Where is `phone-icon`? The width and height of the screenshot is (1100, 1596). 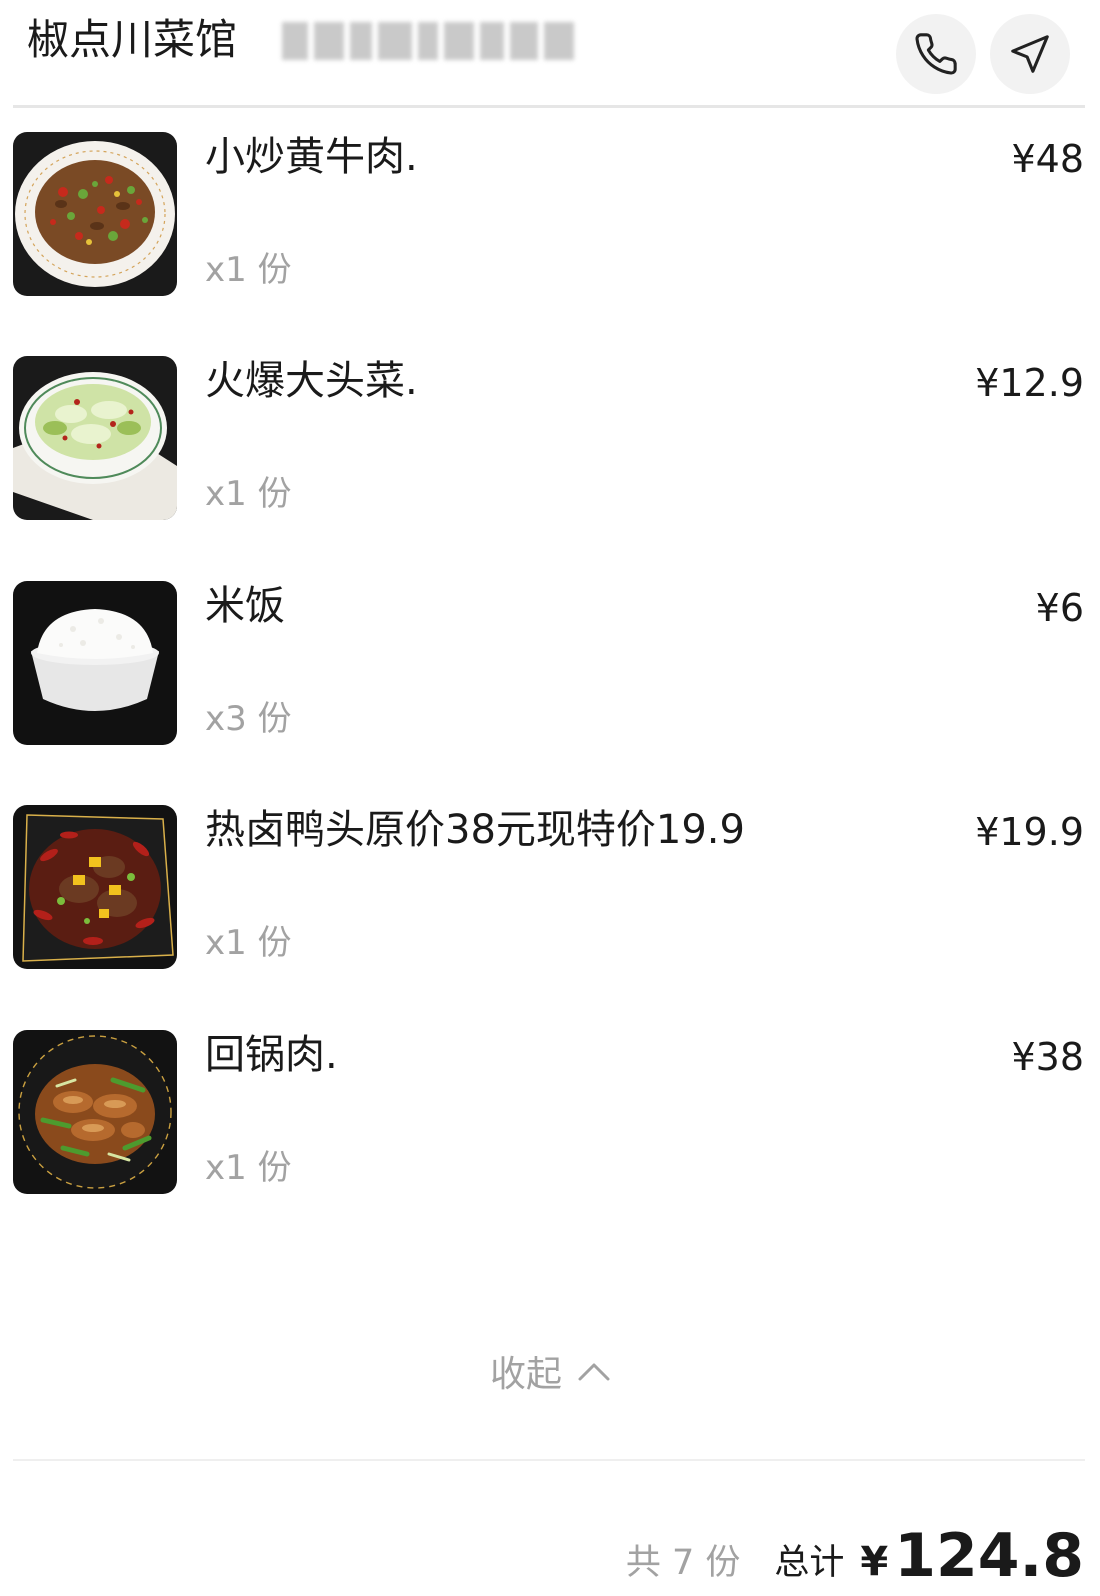
phone-icon is located at coordinates (936, 54).